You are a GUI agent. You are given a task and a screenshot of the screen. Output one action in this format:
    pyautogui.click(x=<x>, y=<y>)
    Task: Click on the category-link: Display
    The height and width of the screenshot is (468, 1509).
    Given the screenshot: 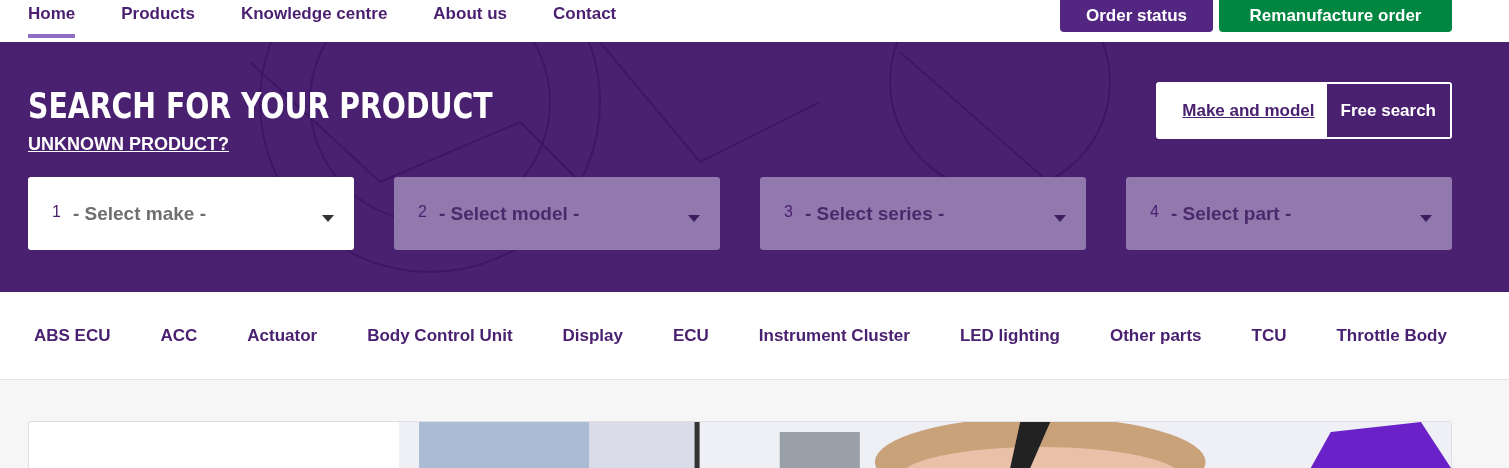 What is the action you would take?
    pyautogui.click(x=592, y=335)
    